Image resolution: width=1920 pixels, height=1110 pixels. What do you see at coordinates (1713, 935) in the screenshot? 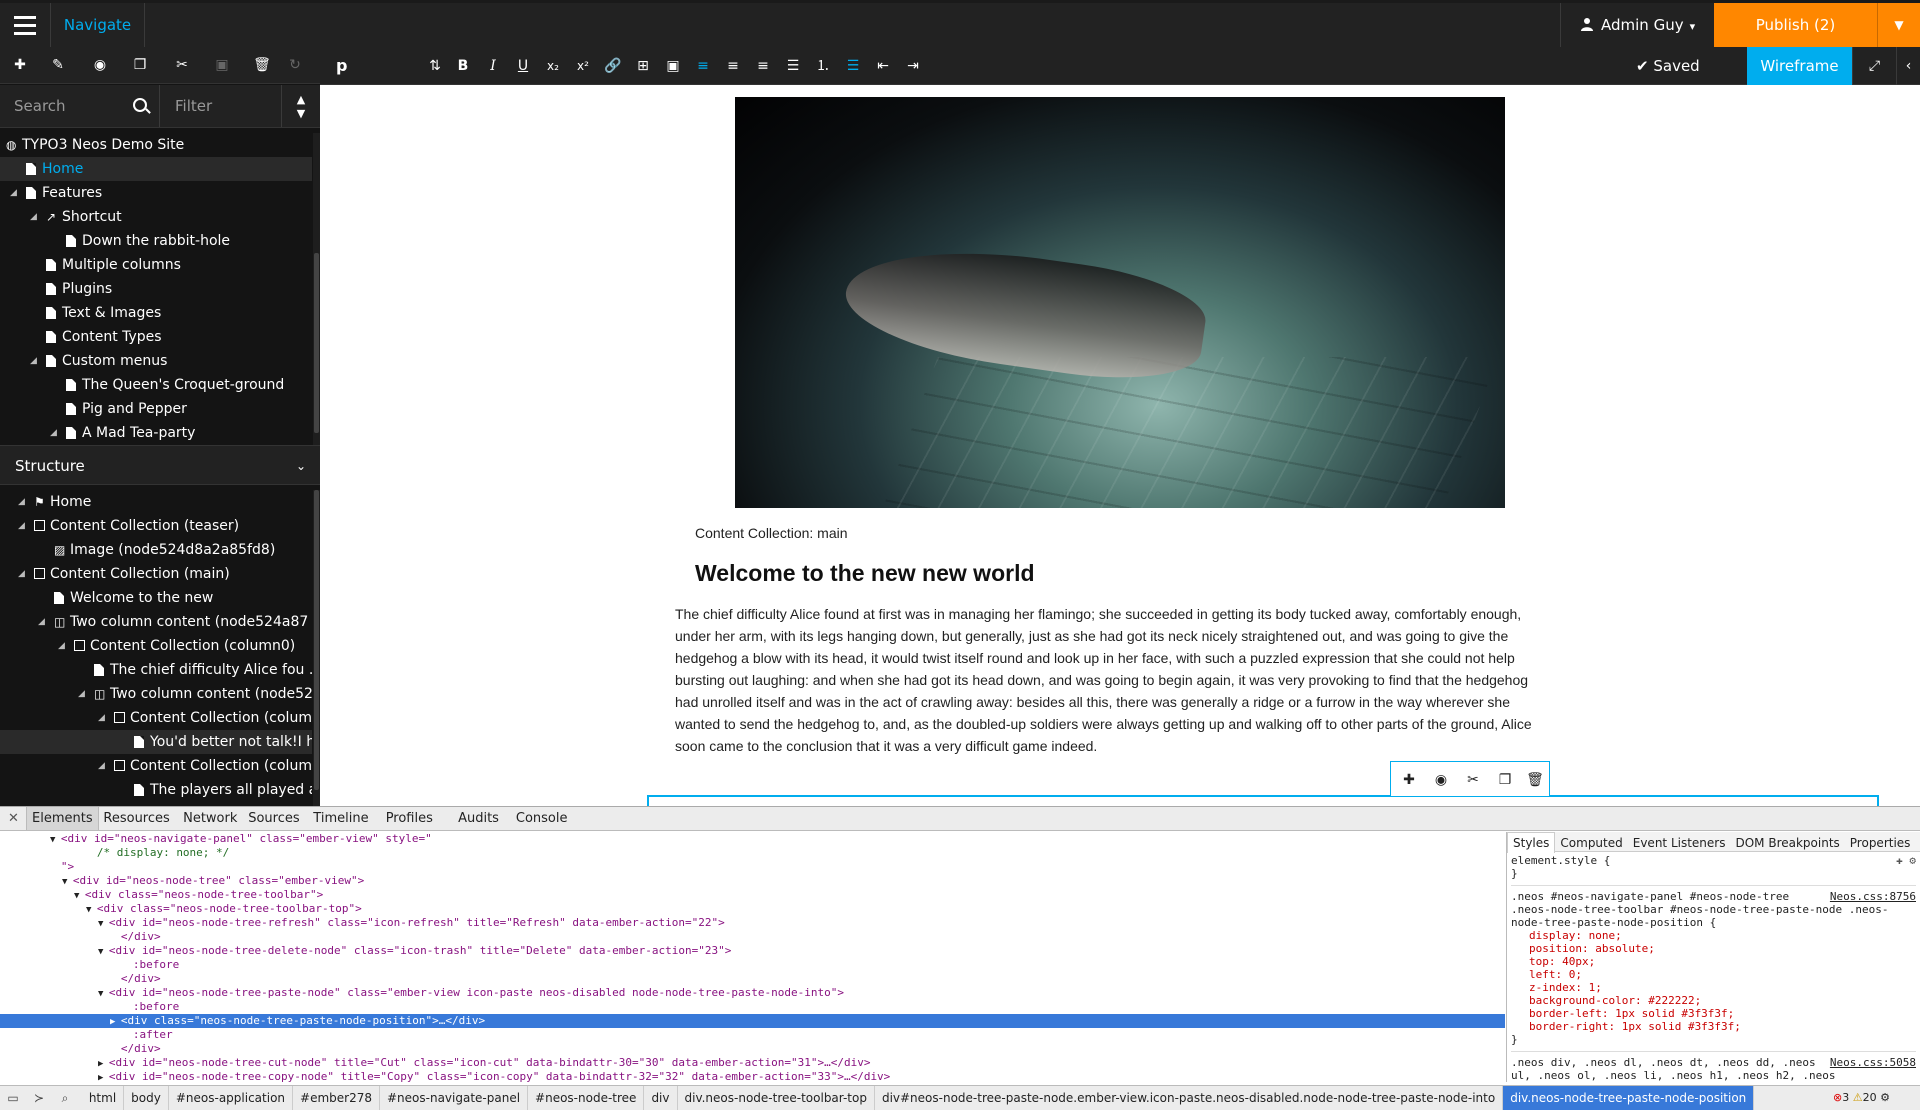
I see `css-property: display: none;` at bounding box center [1713, 935].